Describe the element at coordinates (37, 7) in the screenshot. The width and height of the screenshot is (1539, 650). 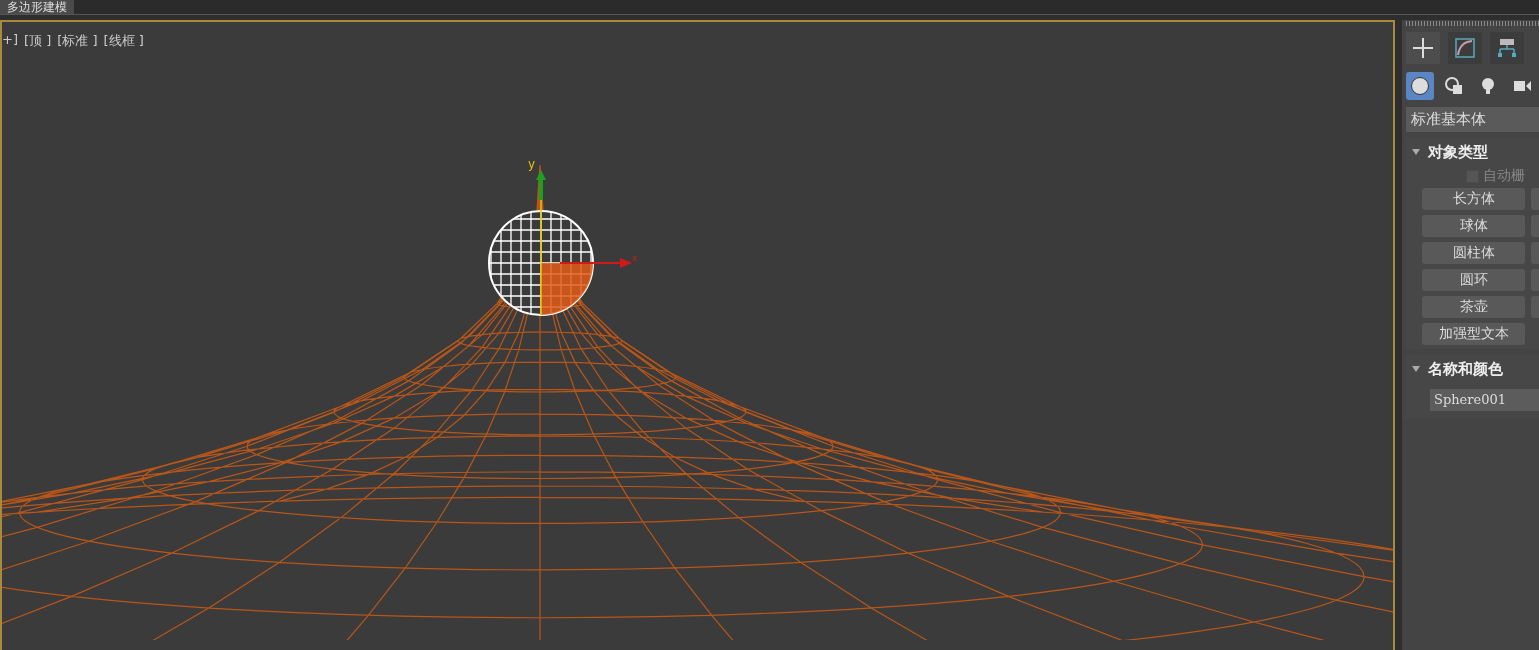
I see `ribbon-tab: 多边形建模` at that location.